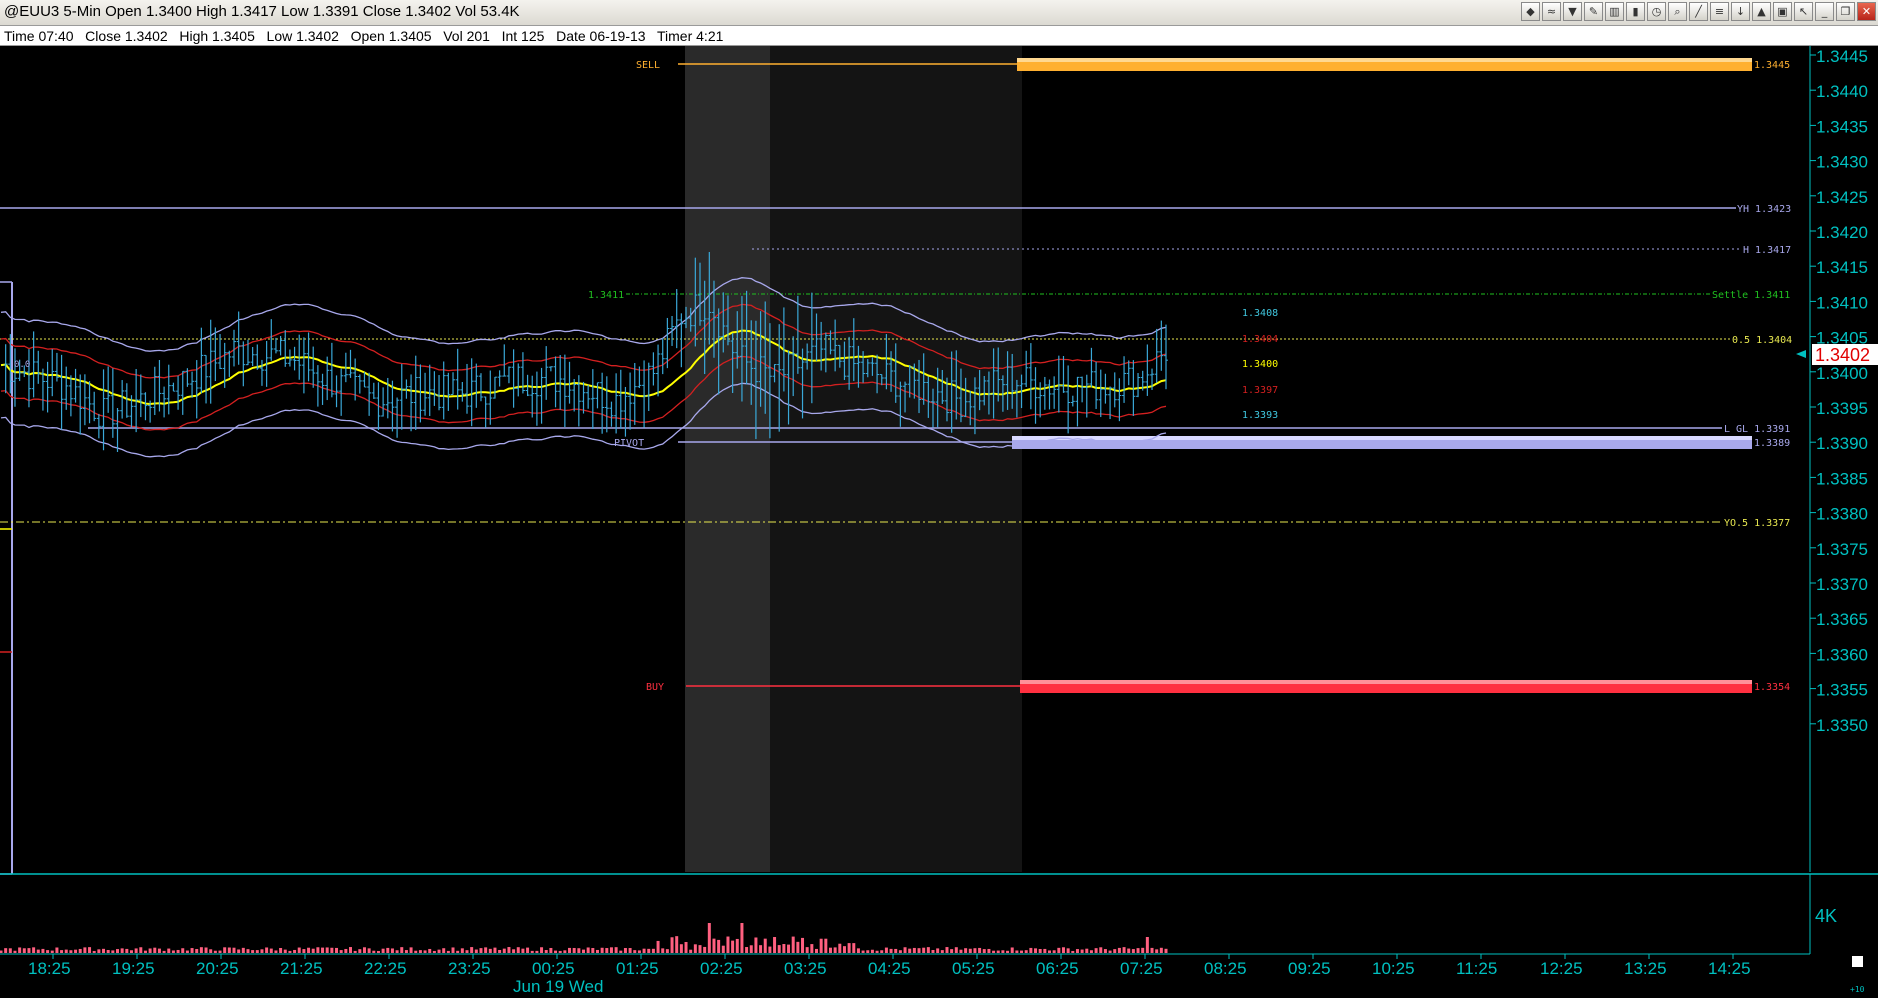 The height and width of the screenshot is (998, 1878). I want to click on time-tick-label: 06:25, so click(1057, 968).